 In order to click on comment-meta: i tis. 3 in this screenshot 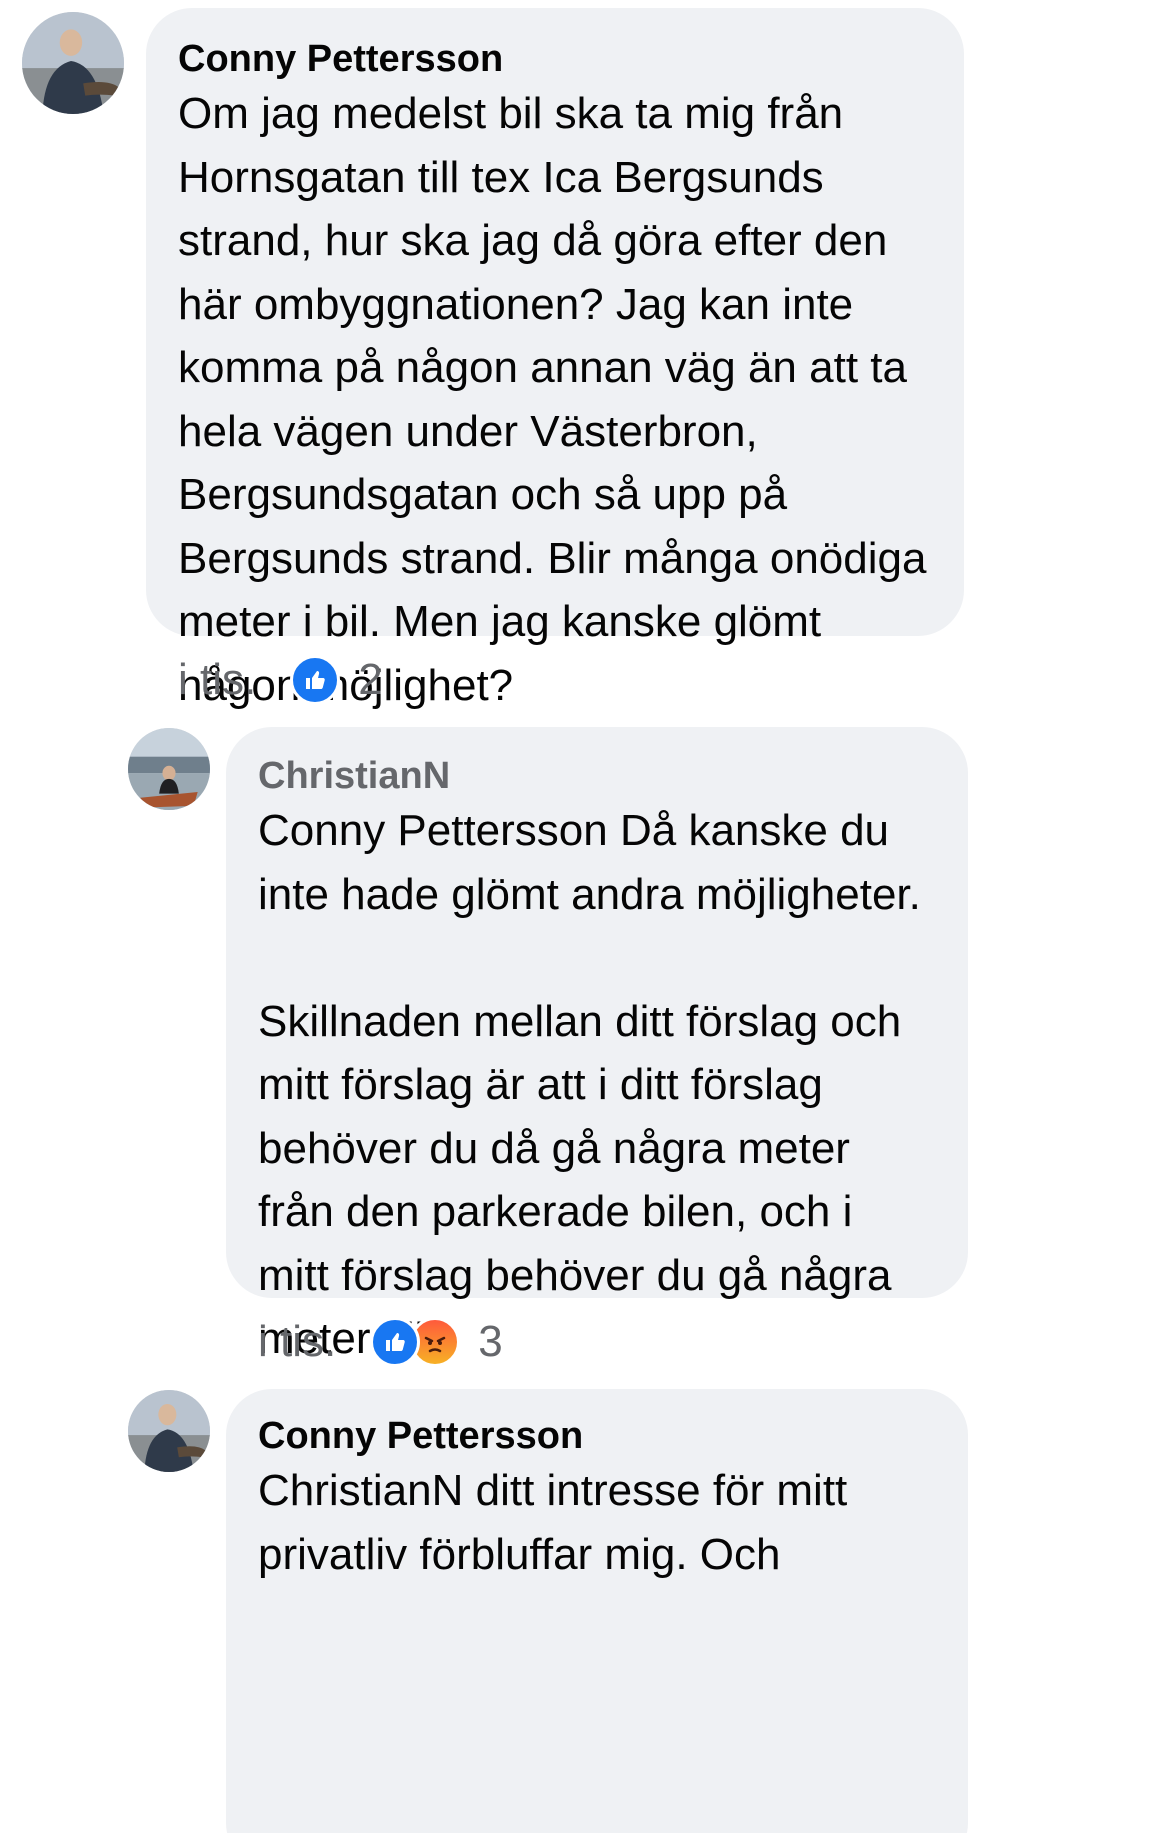, I will do `click(380, 1342)`.